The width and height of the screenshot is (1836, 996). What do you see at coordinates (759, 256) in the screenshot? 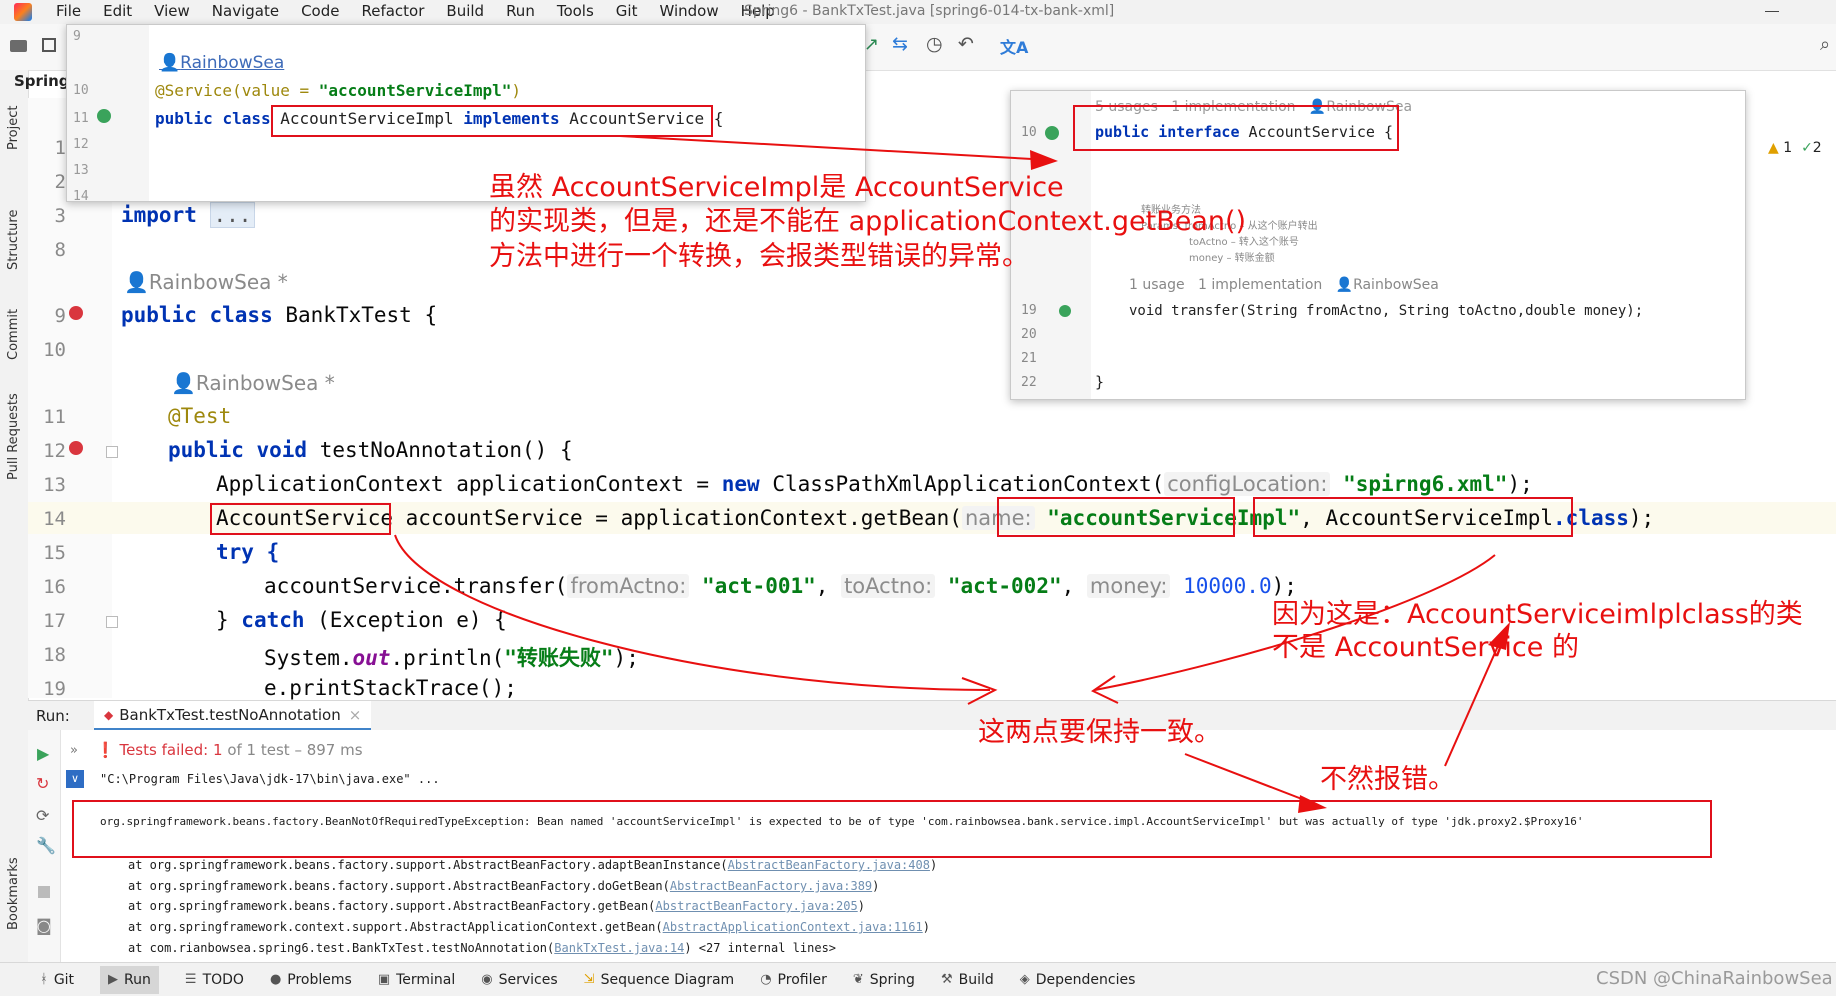
I see `annotation-note-1-line-3: 方法中进行一个转换，会报类型错误的异常。` at bounding box center [759, 256].